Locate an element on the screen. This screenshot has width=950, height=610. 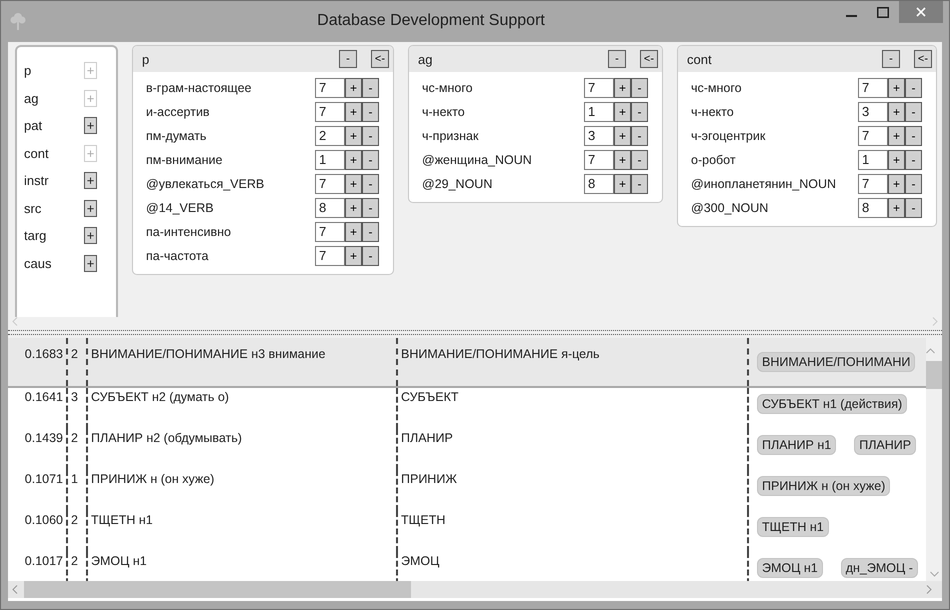
tag-chip: ПРИНИЖ н (он хуже) is located at coordinates (823, 486).